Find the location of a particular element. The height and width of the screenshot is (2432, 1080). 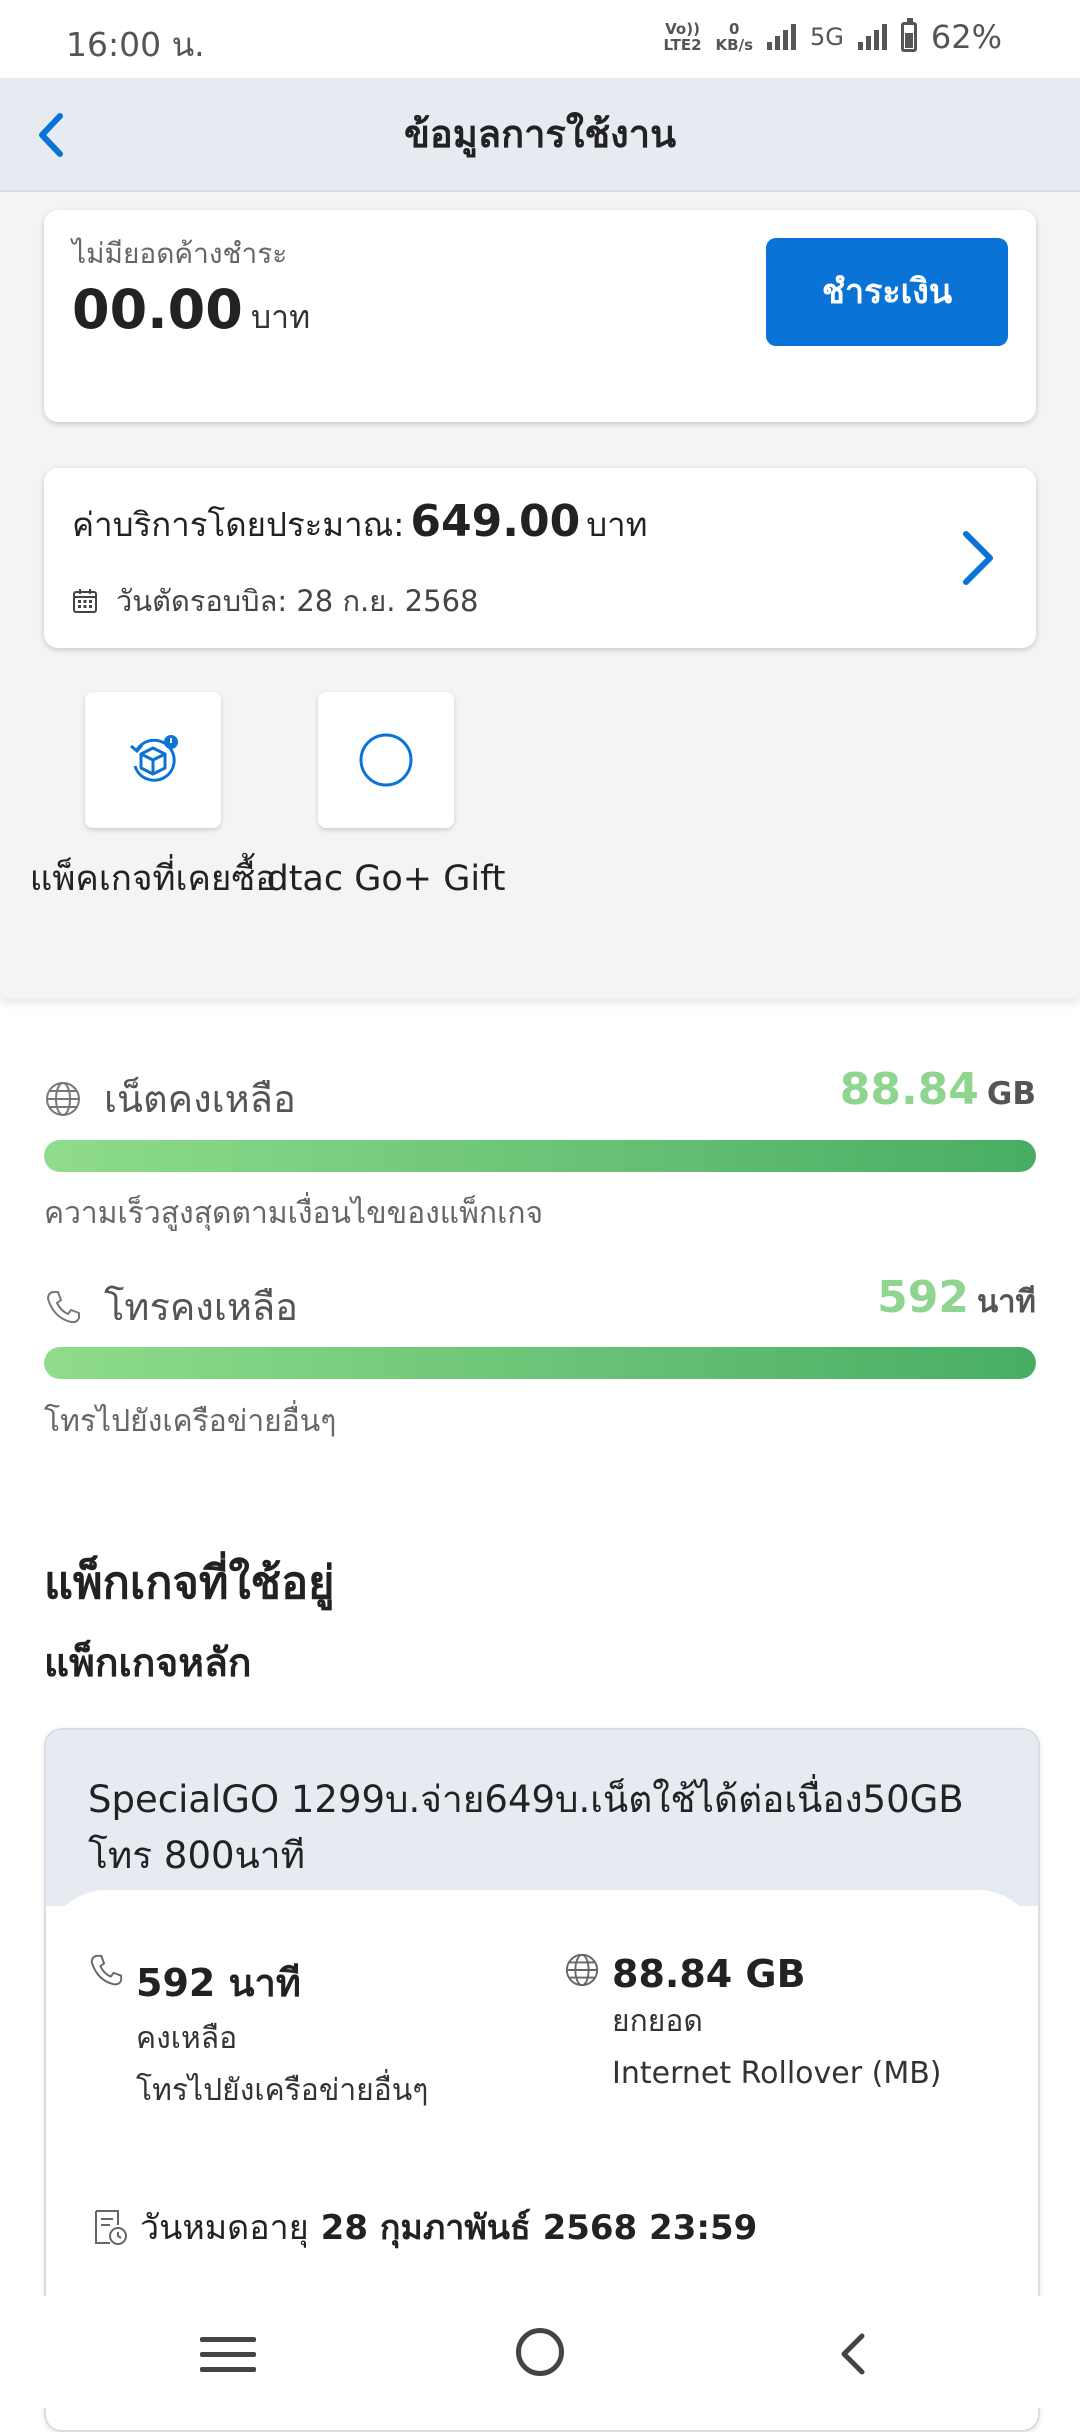

expiry-document-icon is located at coordinates (111, 2227).